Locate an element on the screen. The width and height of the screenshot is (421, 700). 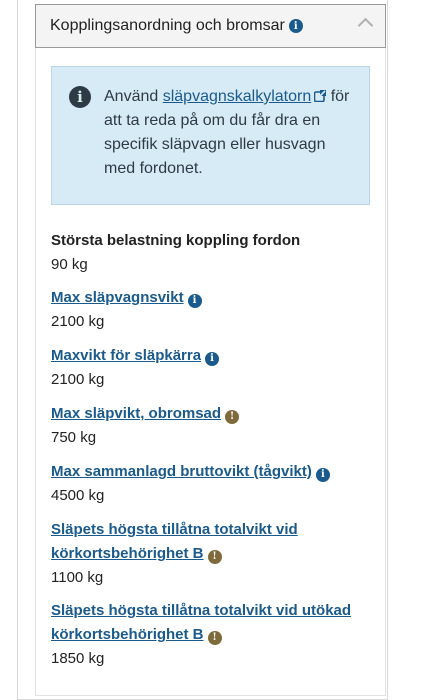
spec-link: Max sammanlagd bruttovikt (tågvikt) is located at coordinates (181, 471).